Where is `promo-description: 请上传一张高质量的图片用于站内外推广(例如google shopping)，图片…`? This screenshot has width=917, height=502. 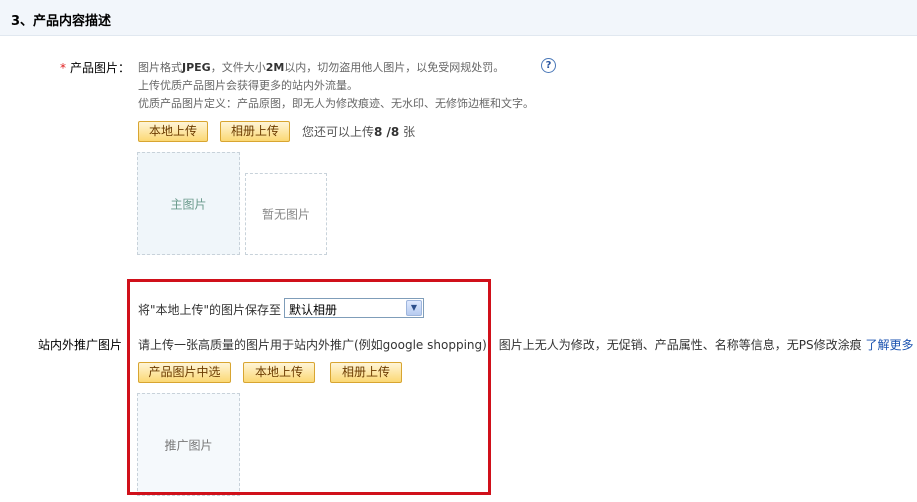
promo-description: 请上传一张高质量的图片用于站内外推广(例如google shopping)，图片… is located at coordinates (526, 345).